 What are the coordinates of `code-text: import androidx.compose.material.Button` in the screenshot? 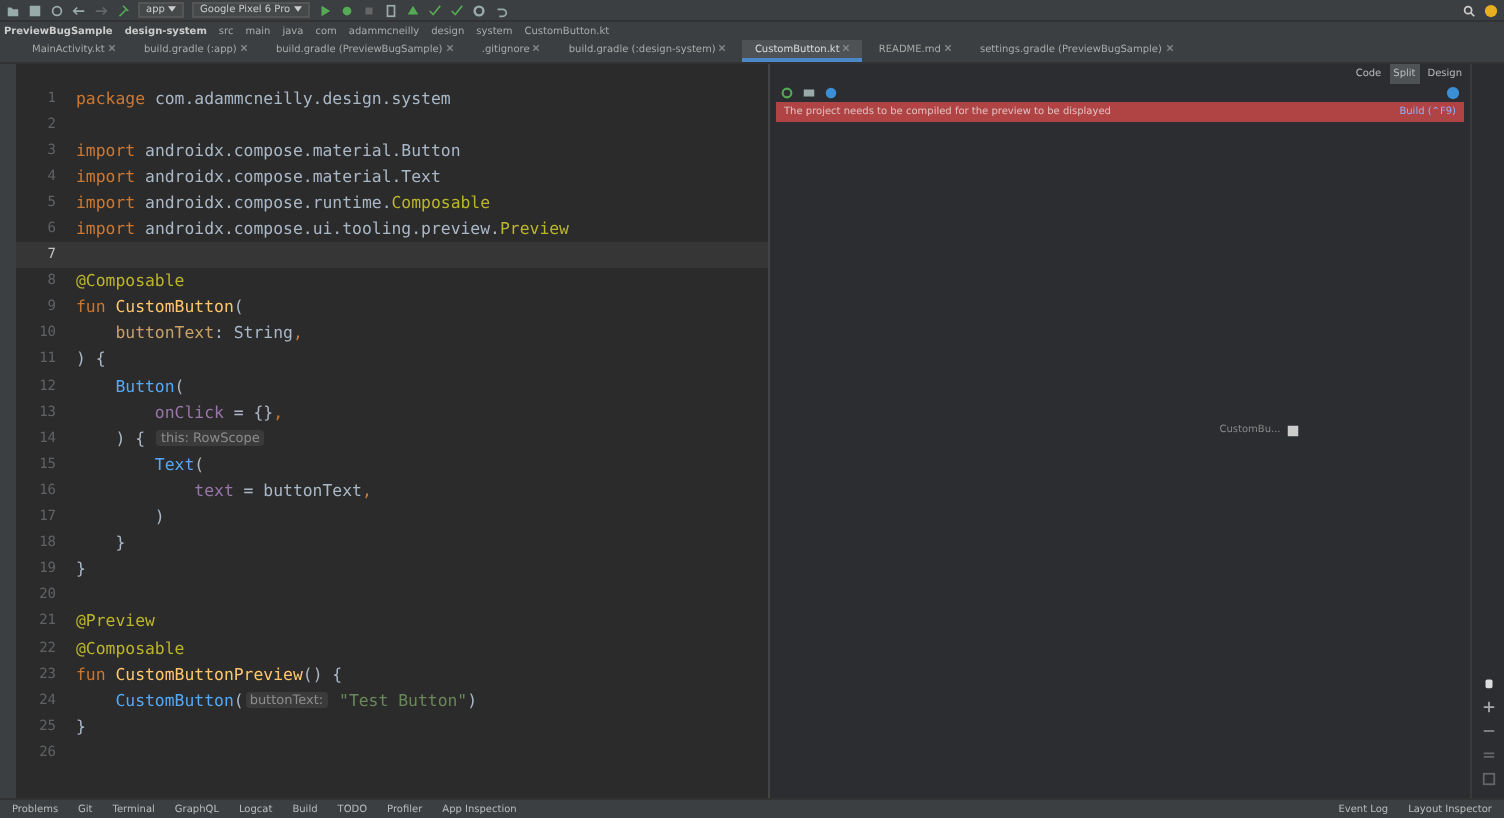 It's located at (268, 149).